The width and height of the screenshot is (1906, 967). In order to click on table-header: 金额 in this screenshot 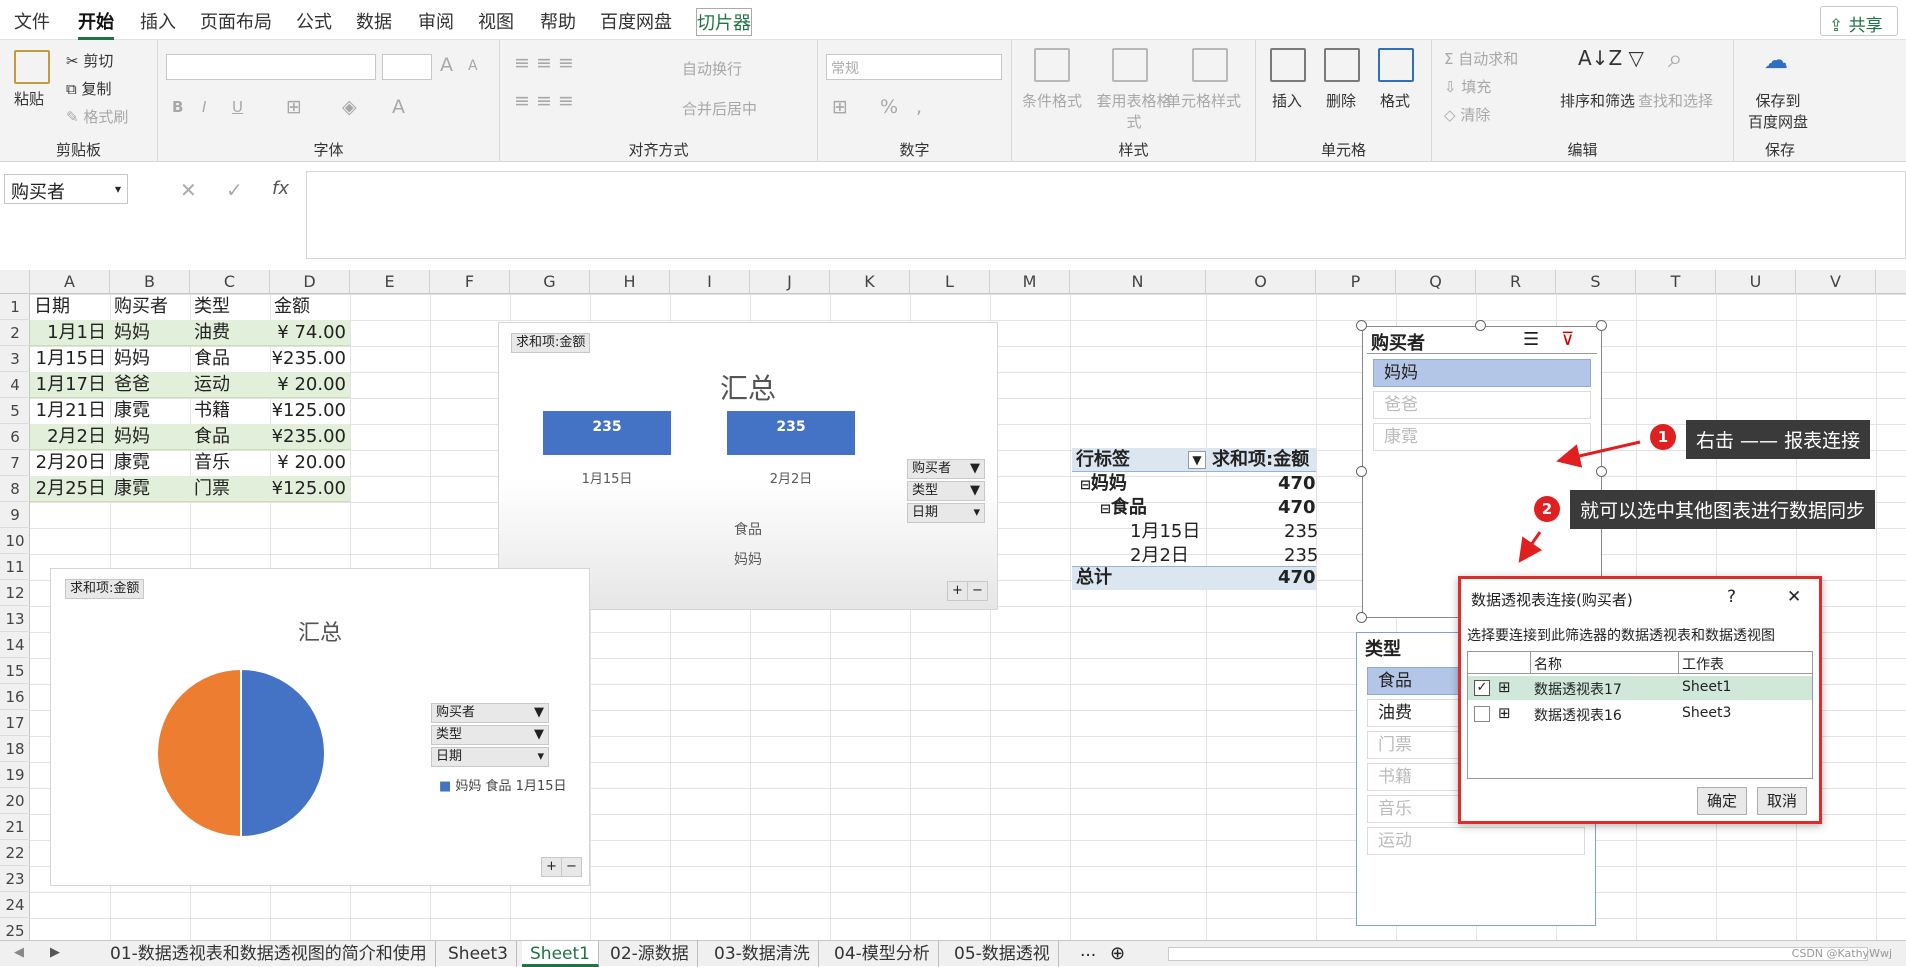, I will do `click(292, 307)`.